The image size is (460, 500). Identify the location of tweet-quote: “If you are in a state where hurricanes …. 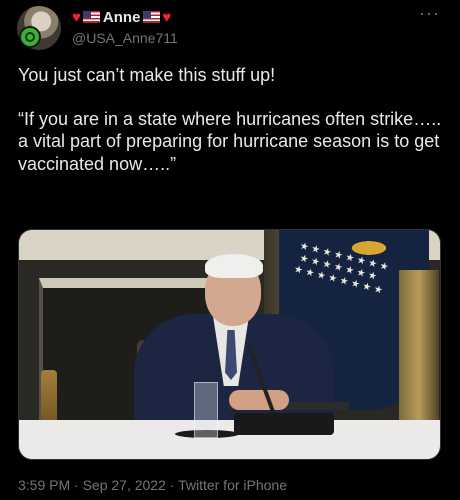
(230, 141).